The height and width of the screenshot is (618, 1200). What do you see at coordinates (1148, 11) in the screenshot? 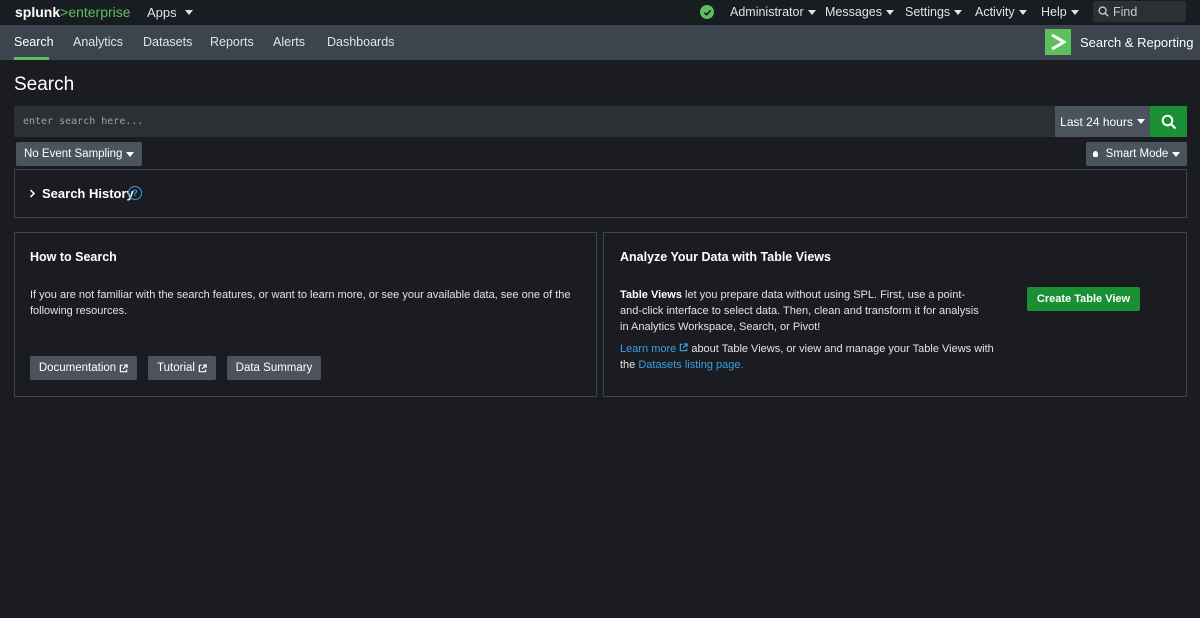
I see `find-input` at bounding box center [1148, 11].